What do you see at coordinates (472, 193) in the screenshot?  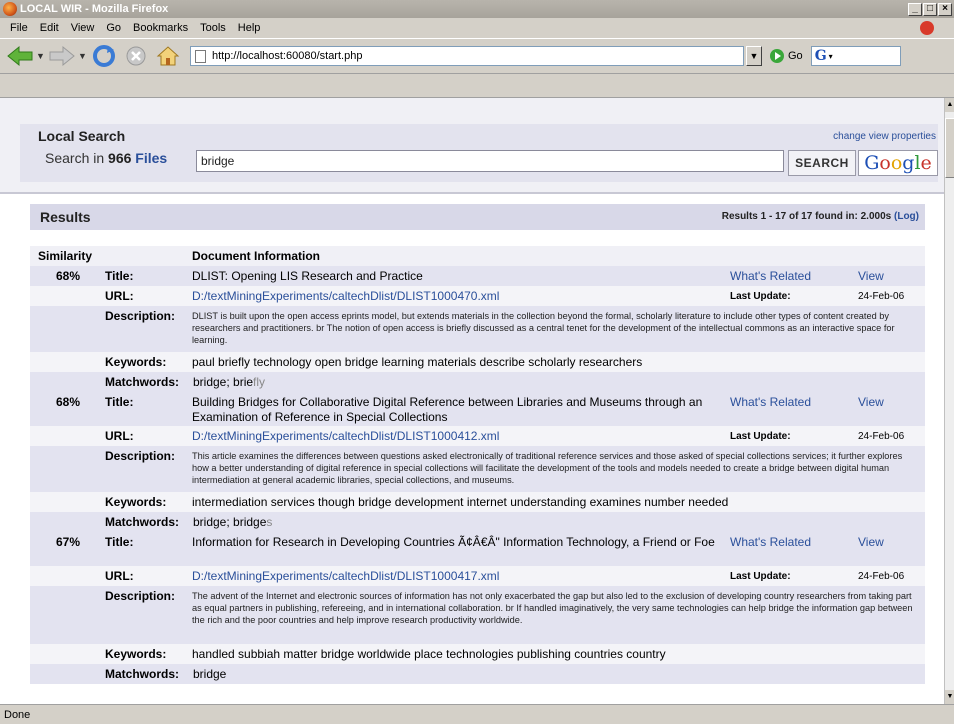 I see `divider` at bounding box center [472, 193].